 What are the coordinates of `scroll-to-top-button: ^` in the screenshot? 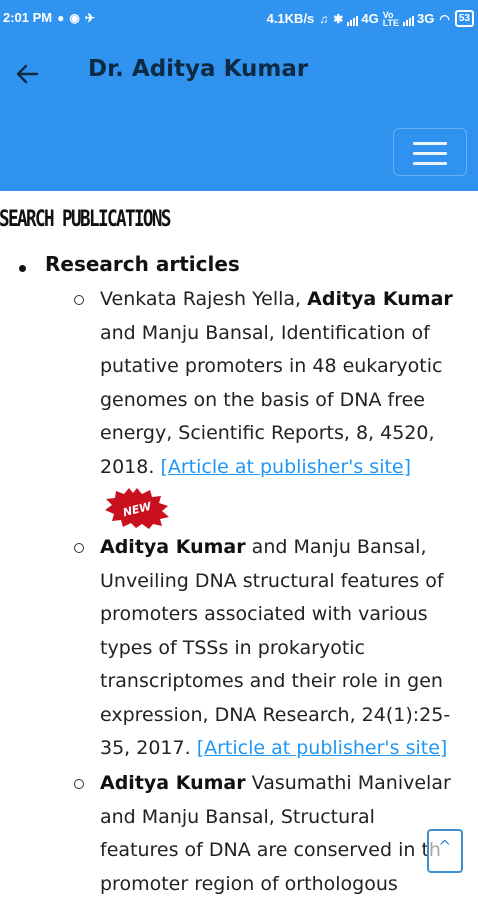 It's located at (445, 851).